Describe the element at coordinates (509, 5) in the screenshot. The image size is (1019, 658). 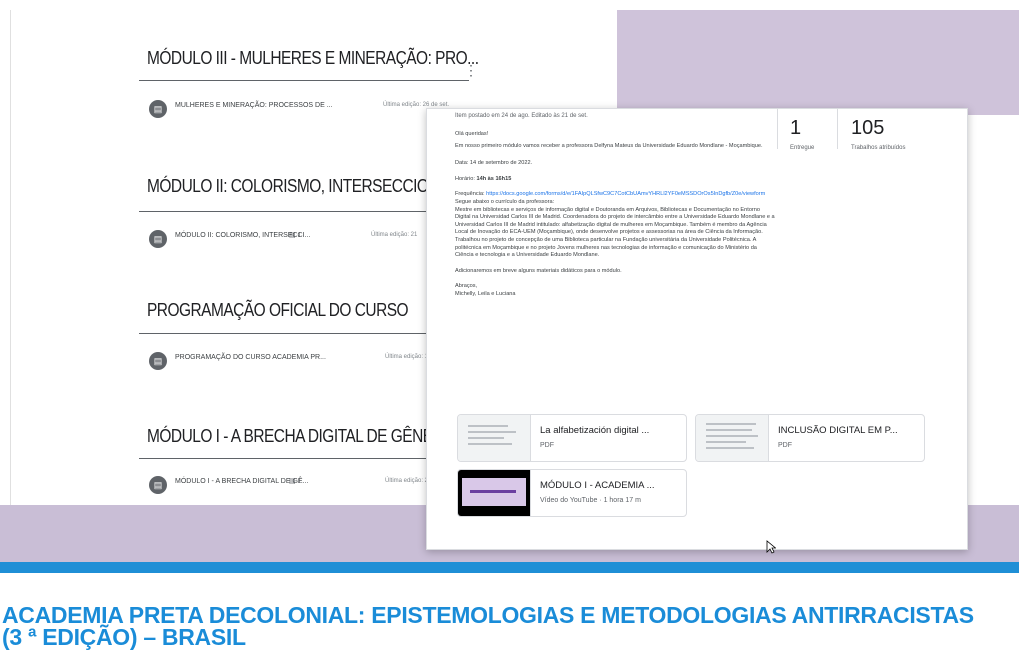
I see `top-border` at that location.